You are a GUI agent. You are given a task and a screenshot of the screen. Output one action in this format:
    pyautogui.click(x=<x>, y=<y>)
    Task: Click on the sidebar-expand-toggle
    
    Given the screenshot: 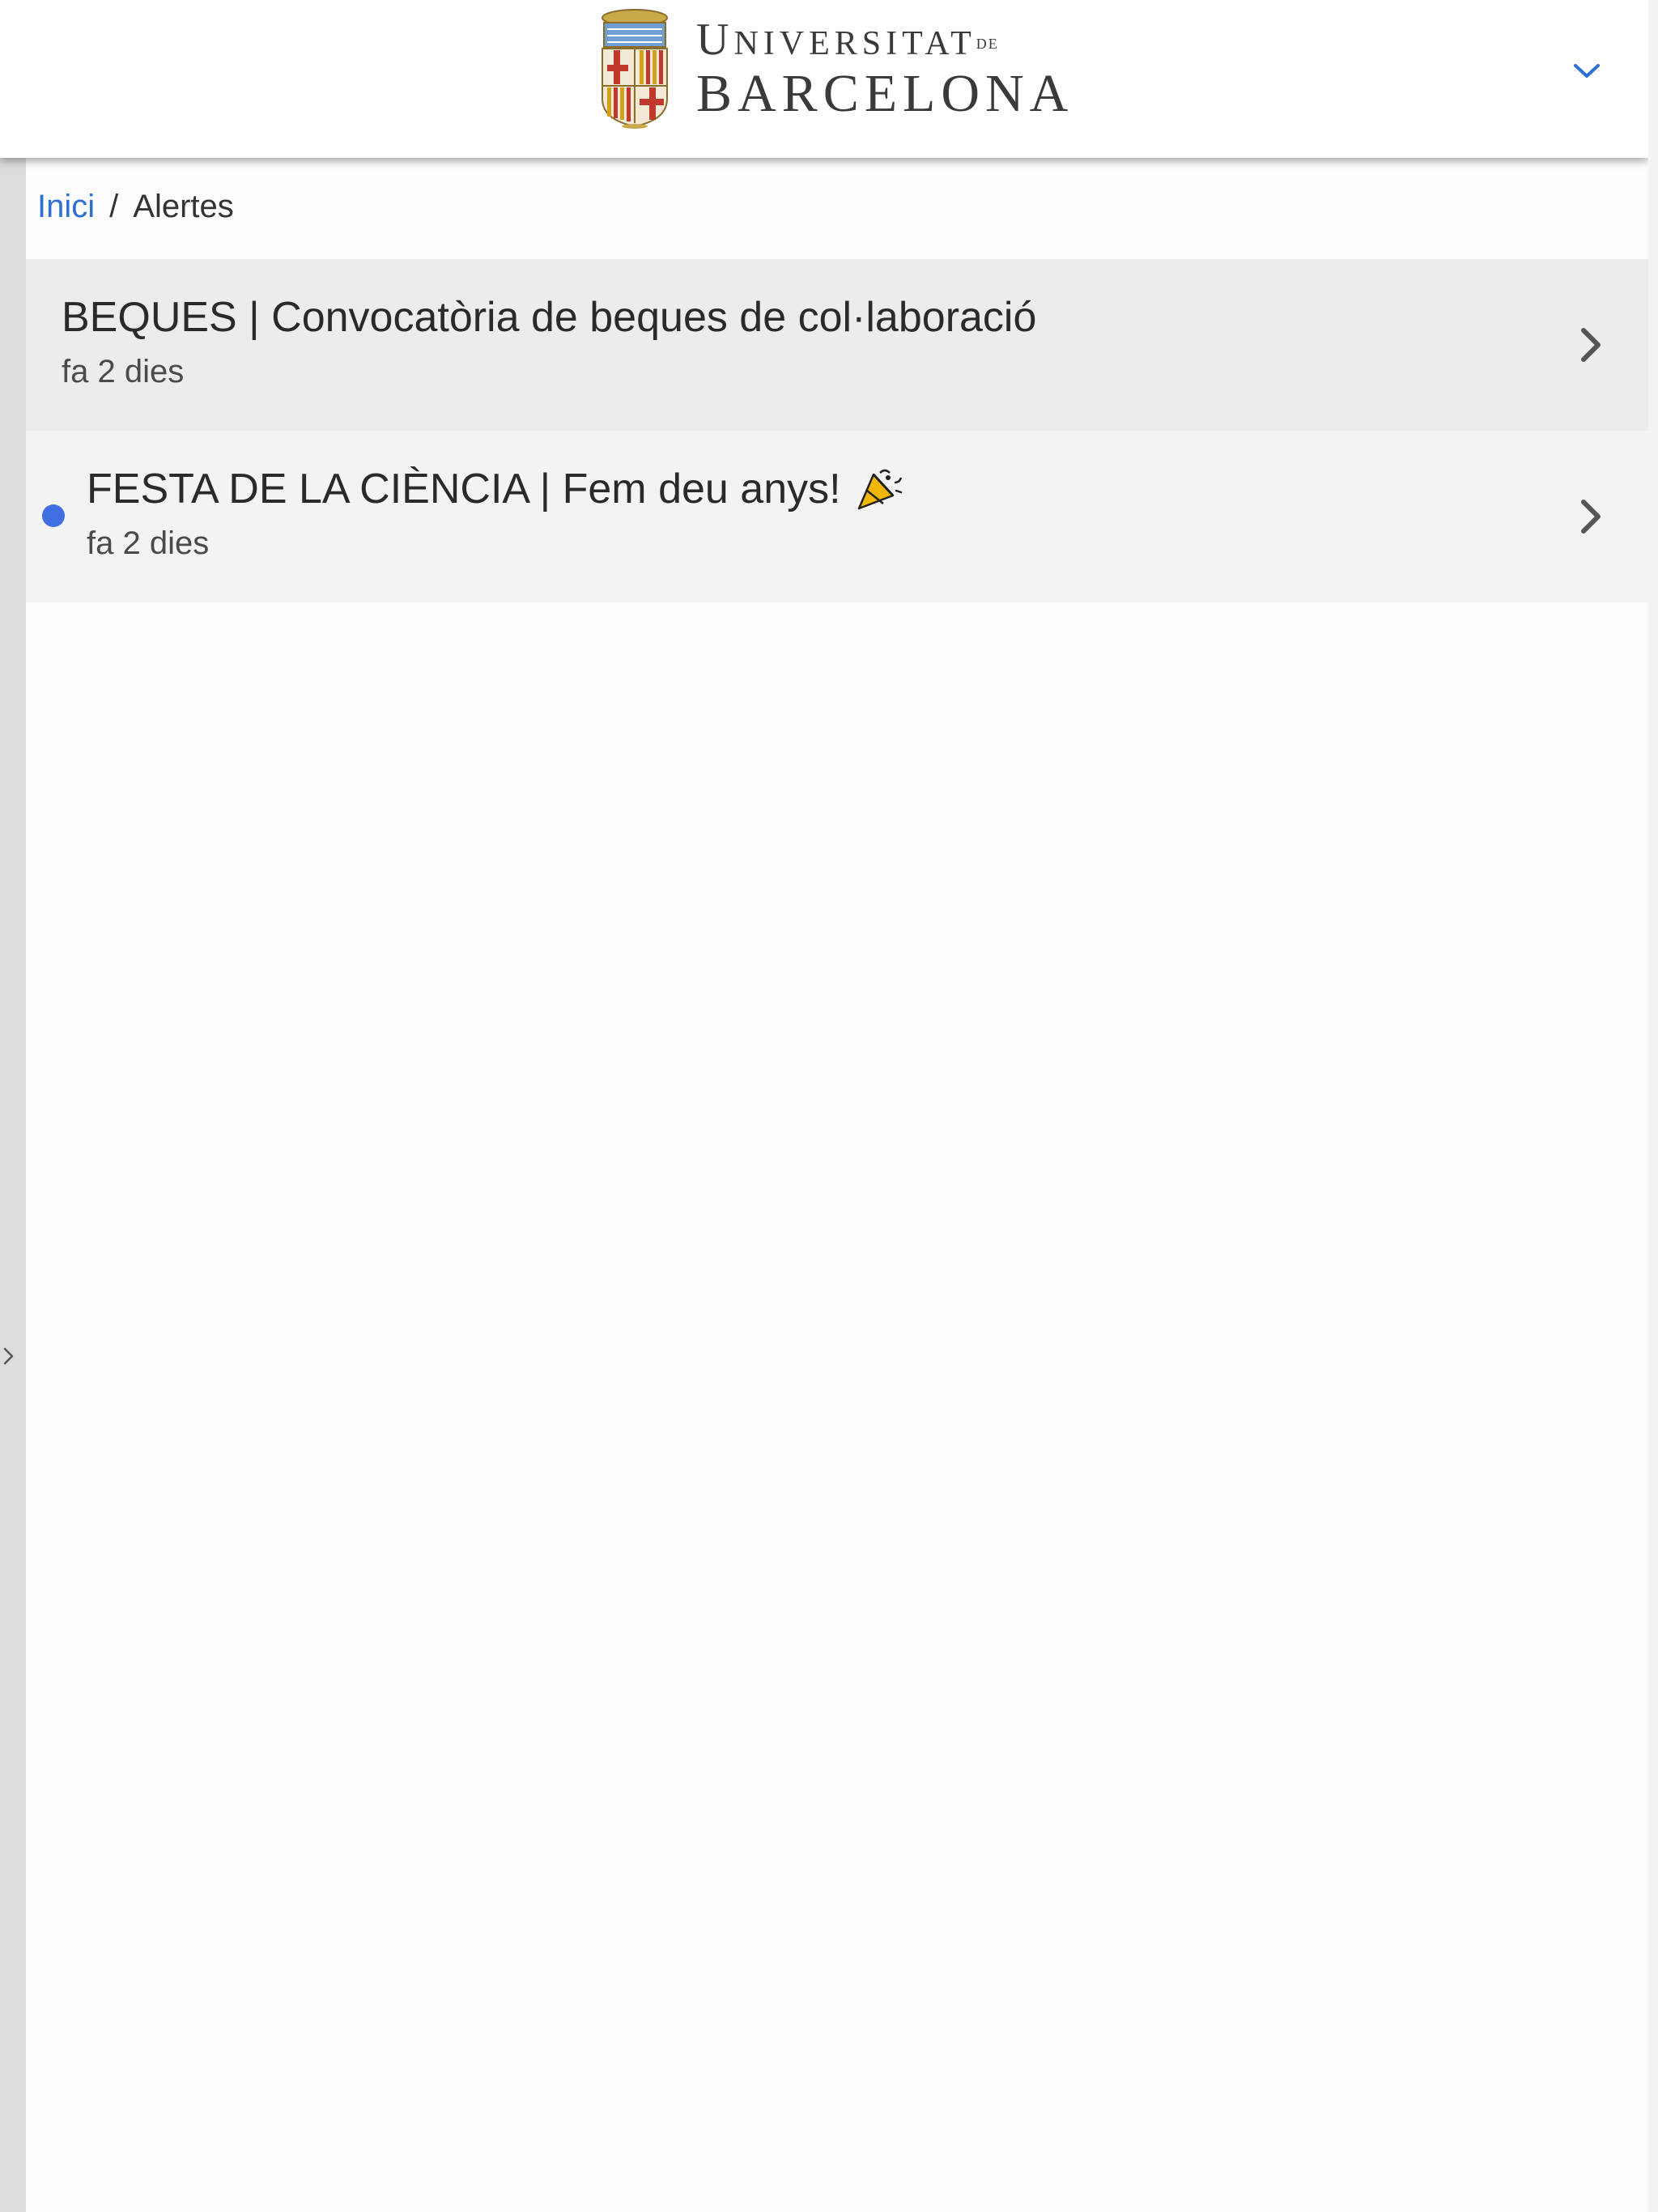 What is the action you would take?
    pyautogui.click(x=9, y=1356)
    